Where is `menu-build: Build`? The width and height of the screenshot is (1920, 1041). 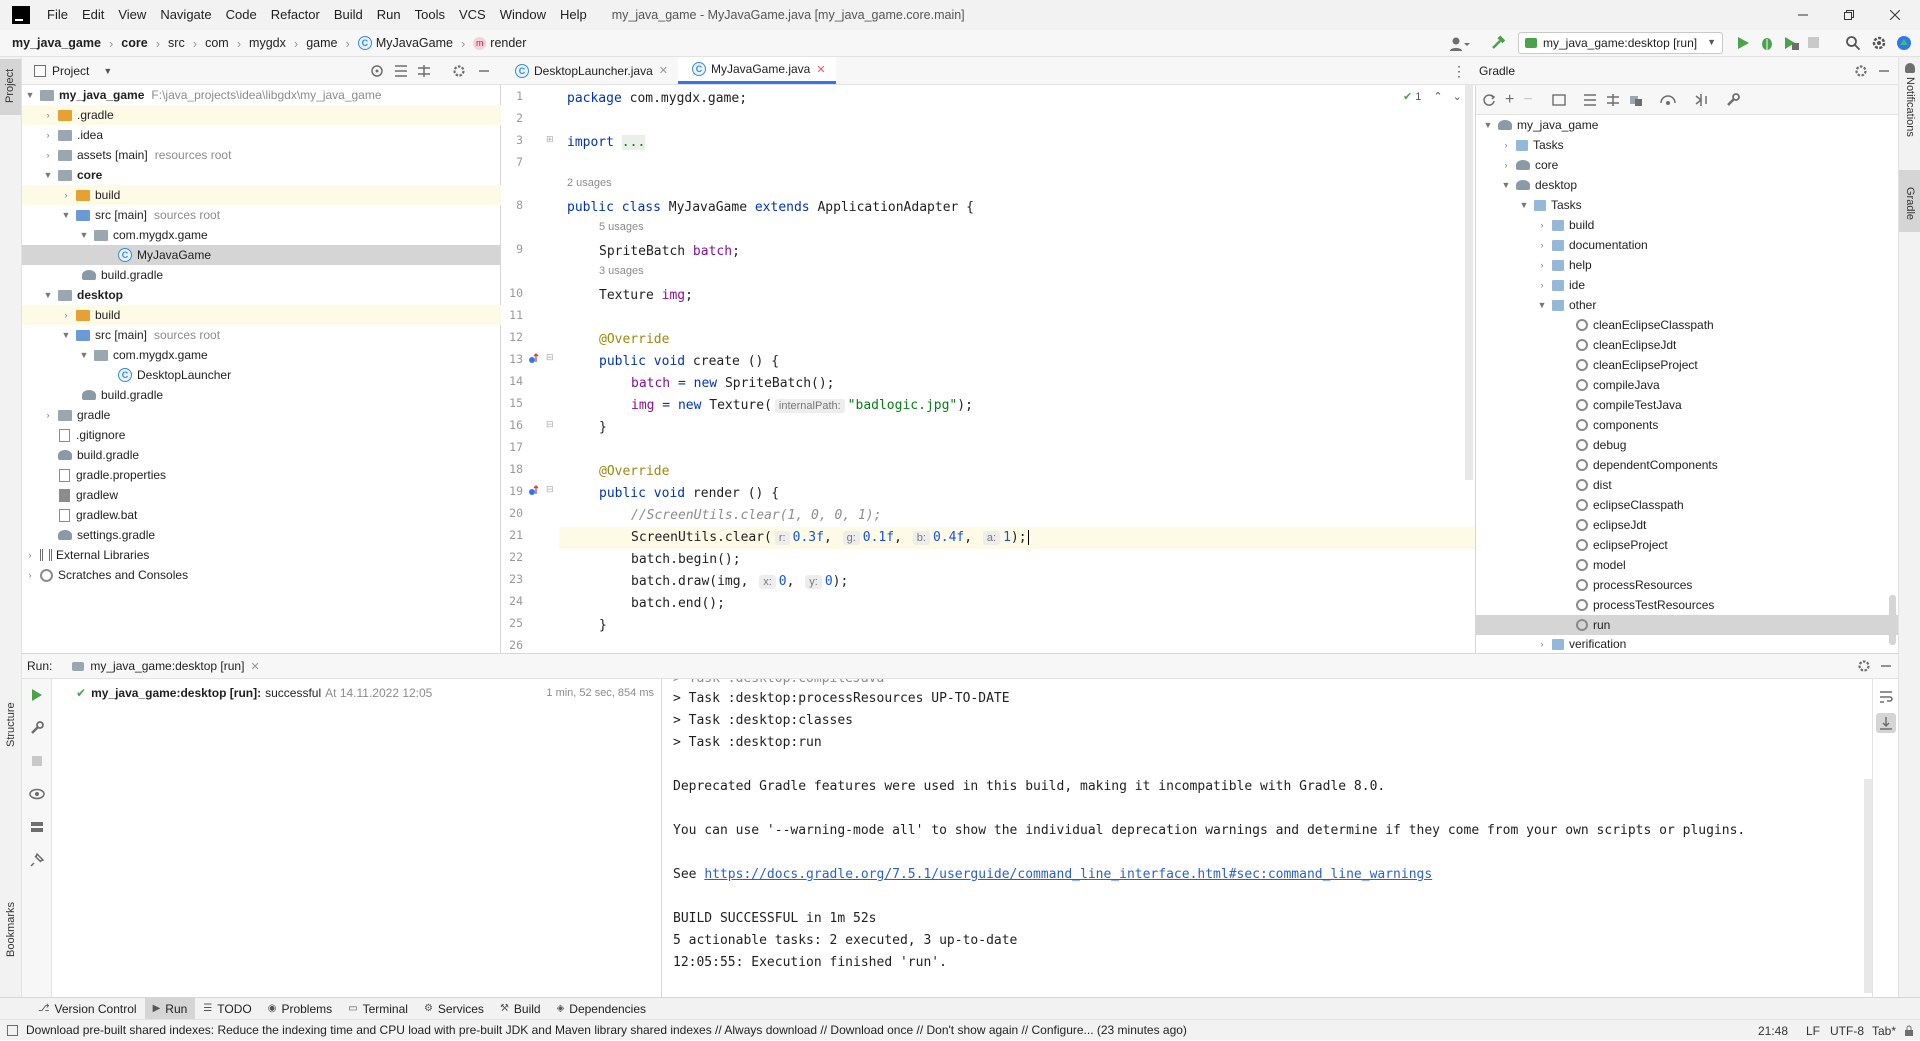 menu-build: Build is located at coordinates (348, 15).